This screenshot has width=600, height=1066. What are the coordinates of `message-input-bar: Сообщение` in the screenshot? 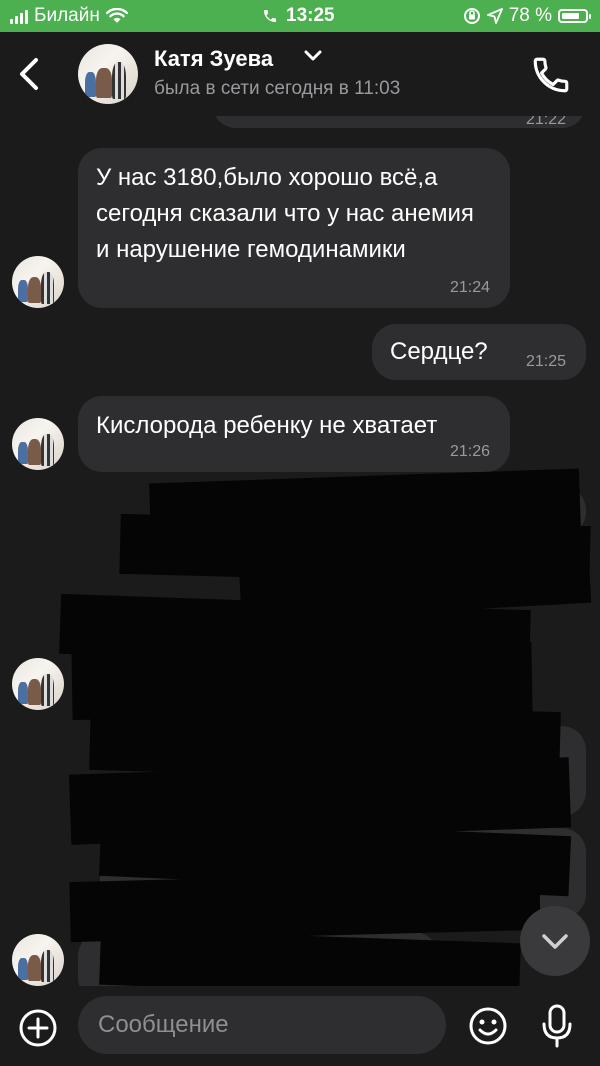 It's located at (300, 1026).